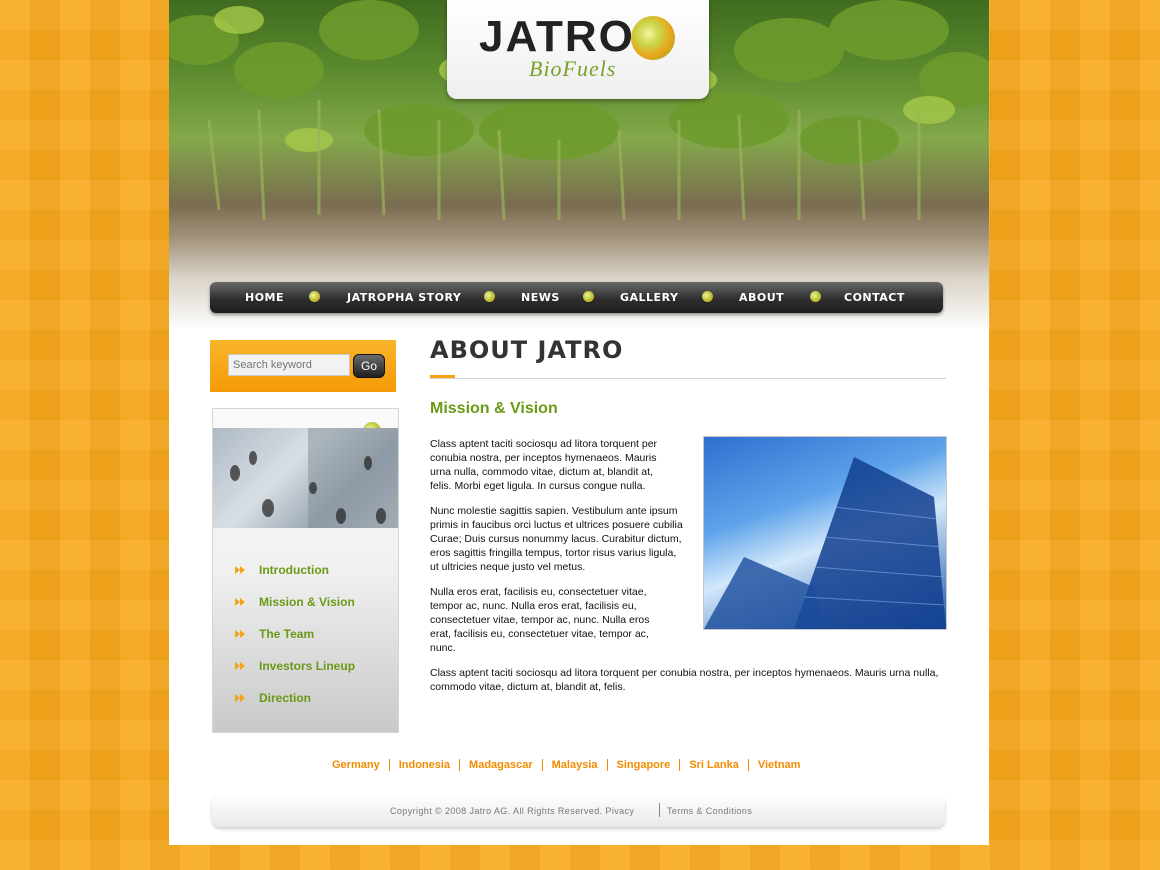 Image resolution: width=1160 pixels, height=870 pixels. I want to click on sidebar-link: Mission & Vision, so click(307, 602).